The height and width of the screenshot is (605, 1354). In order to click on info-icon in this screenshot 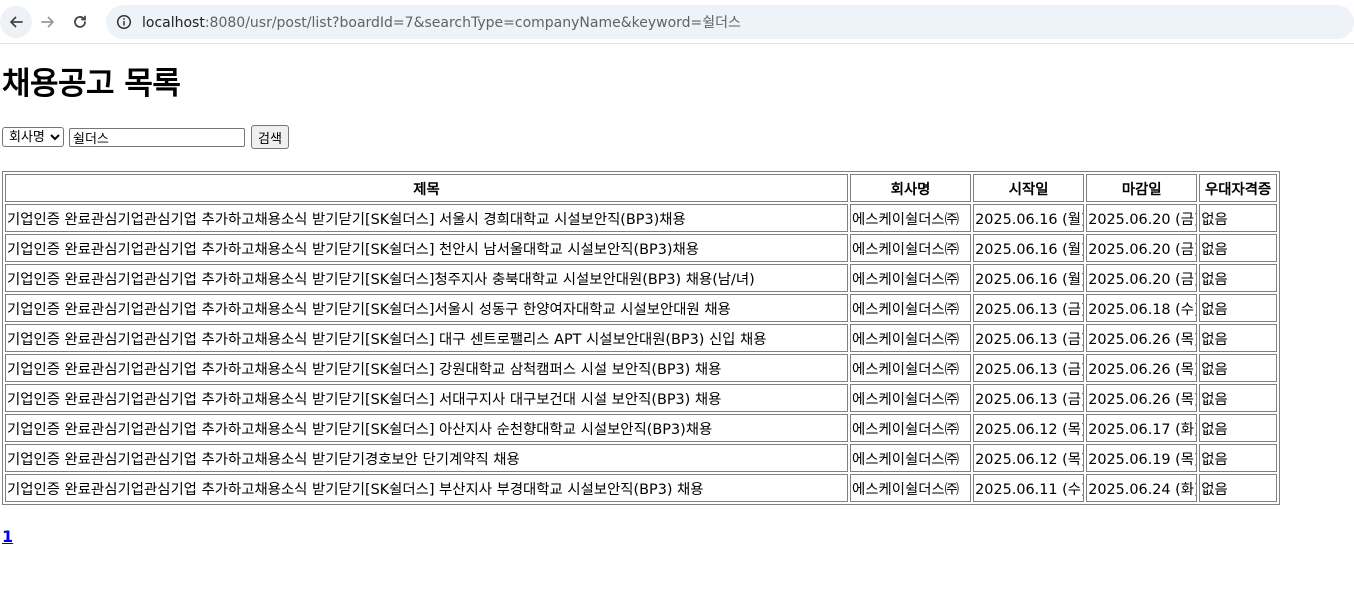, I will do `click(124, 22)`.